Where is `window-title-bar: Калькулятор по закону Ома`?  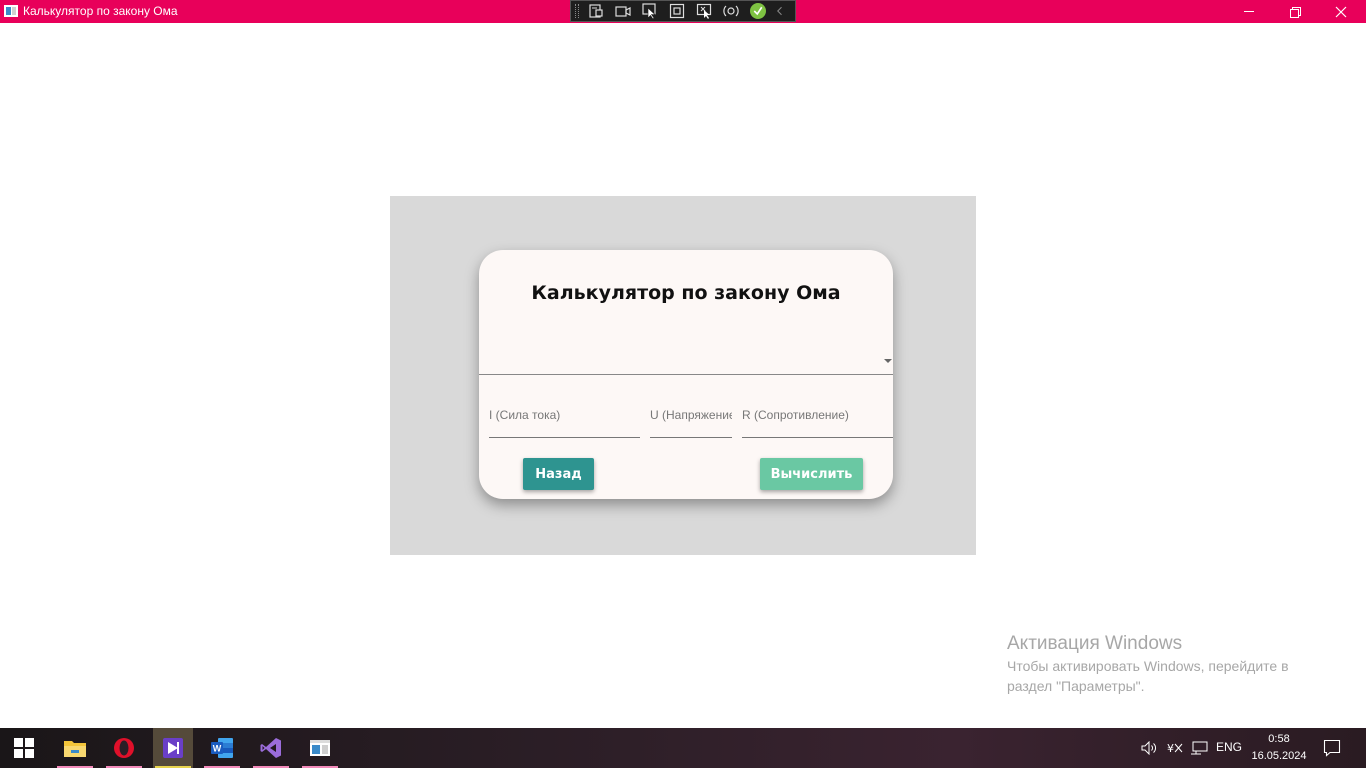 window-title-bar: Калькулятор по закону Ома is located at coordinates (683, 11).